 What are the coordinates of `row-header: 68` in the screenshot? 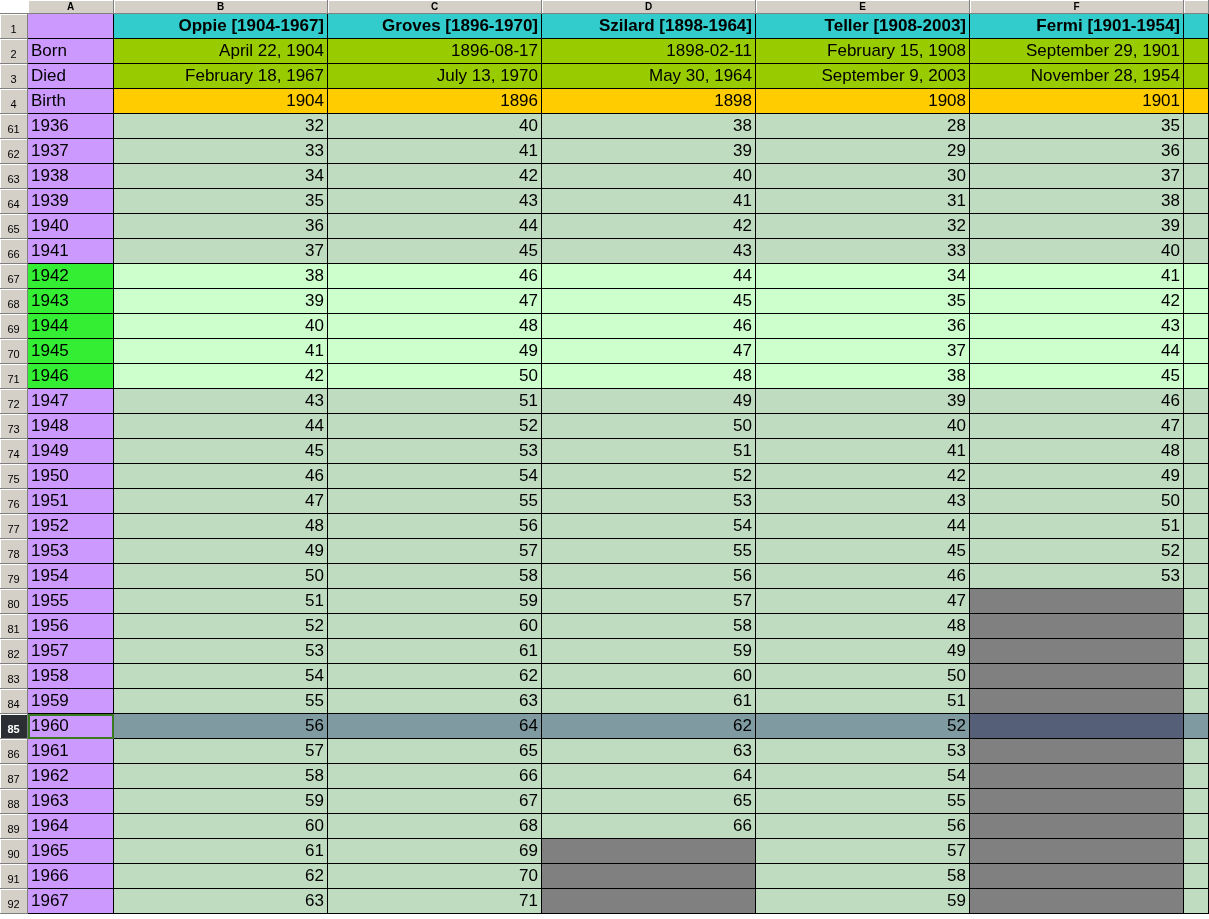 It's located at (14, 301).